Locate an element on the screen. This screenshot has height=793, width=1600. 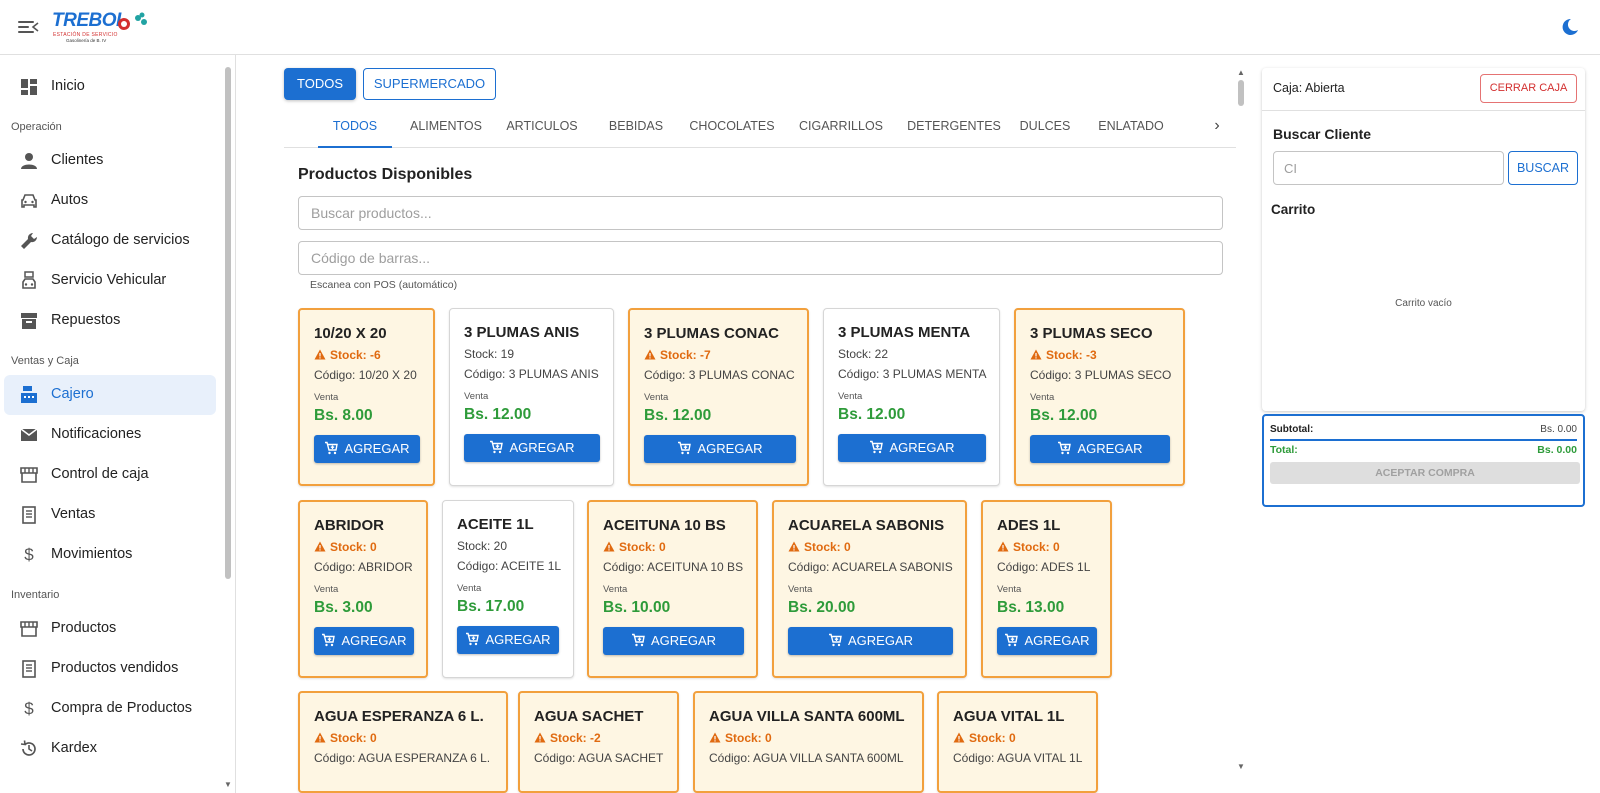
search-input is located at coordinates (760, 213).